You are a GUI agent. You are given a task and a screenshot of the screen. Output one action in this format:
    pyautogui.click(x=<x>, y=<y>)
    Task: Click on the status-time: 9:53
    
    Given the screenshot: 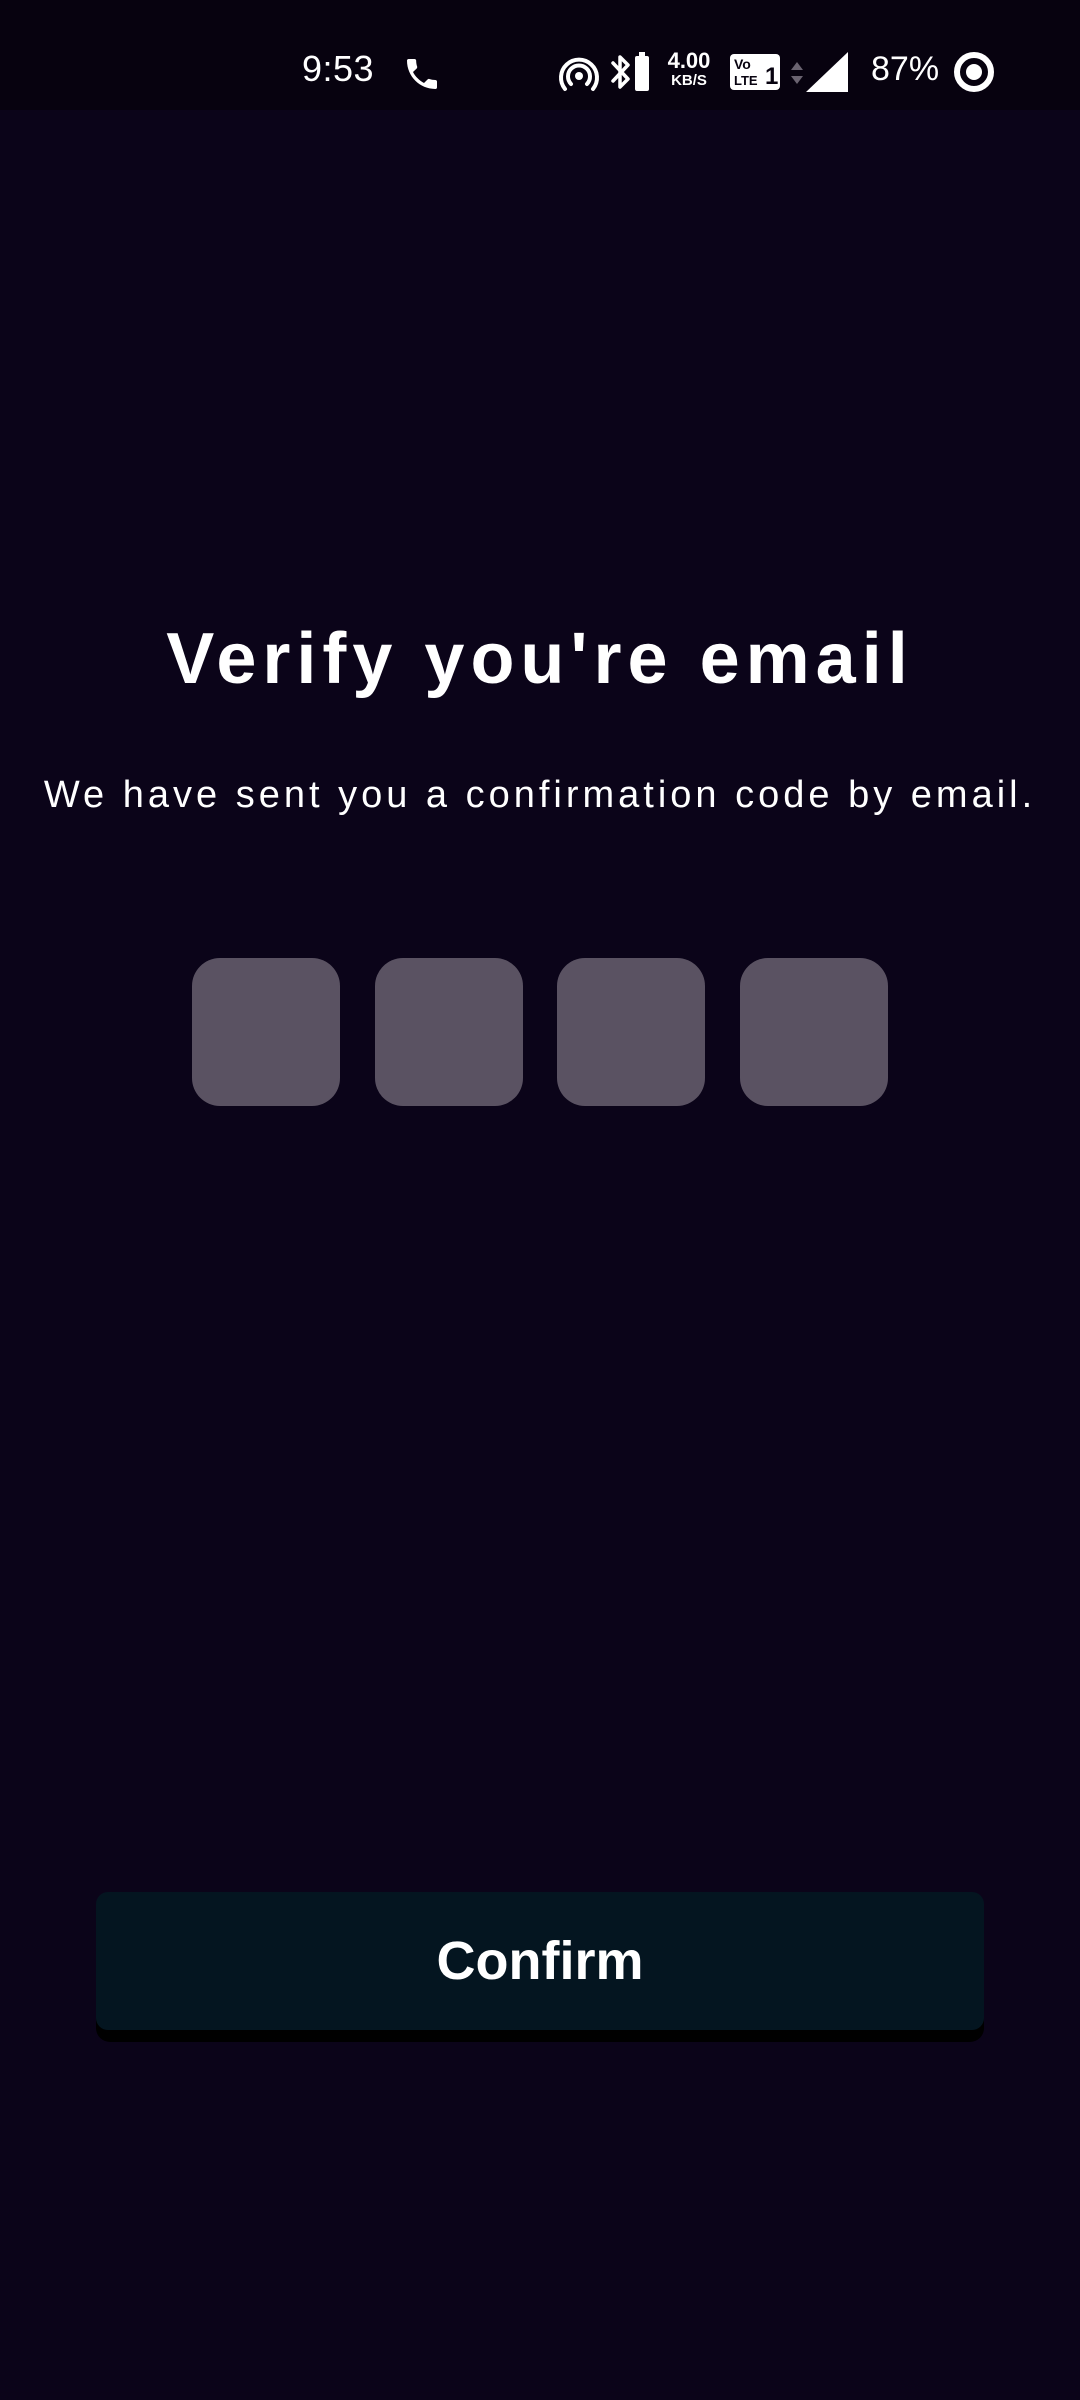 What is the action you would take?
    pyautogui.click(x=338, y=68)
    